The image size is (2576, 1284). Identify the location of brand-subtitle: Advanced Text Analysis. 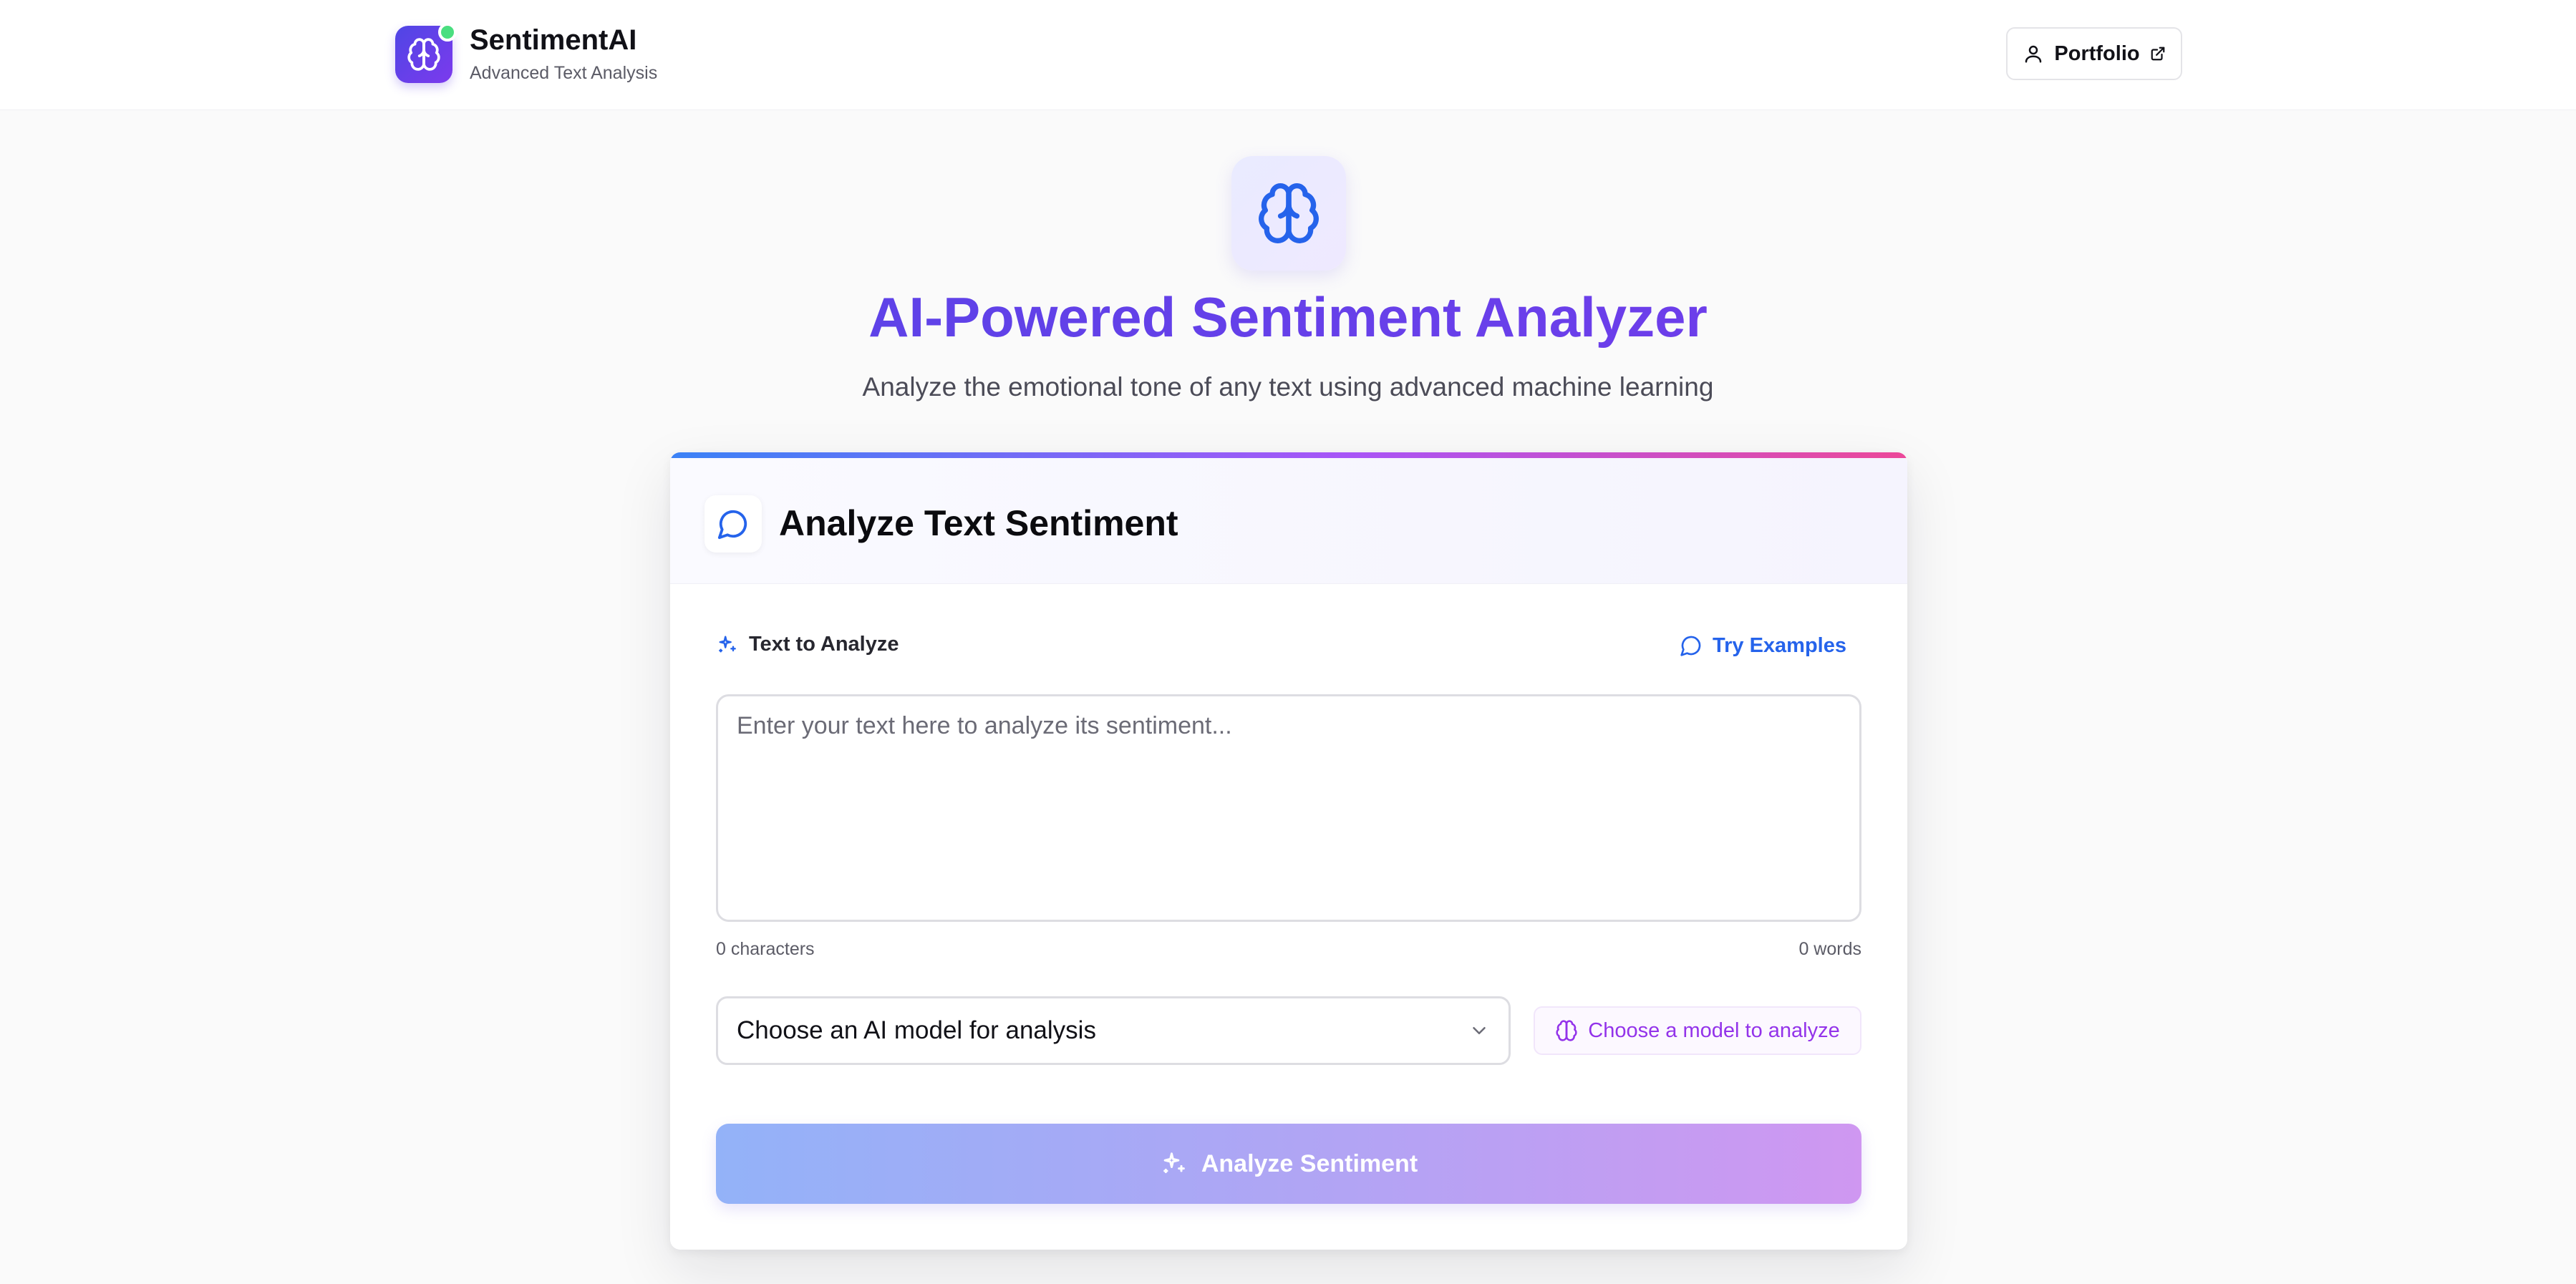
(564, 73).